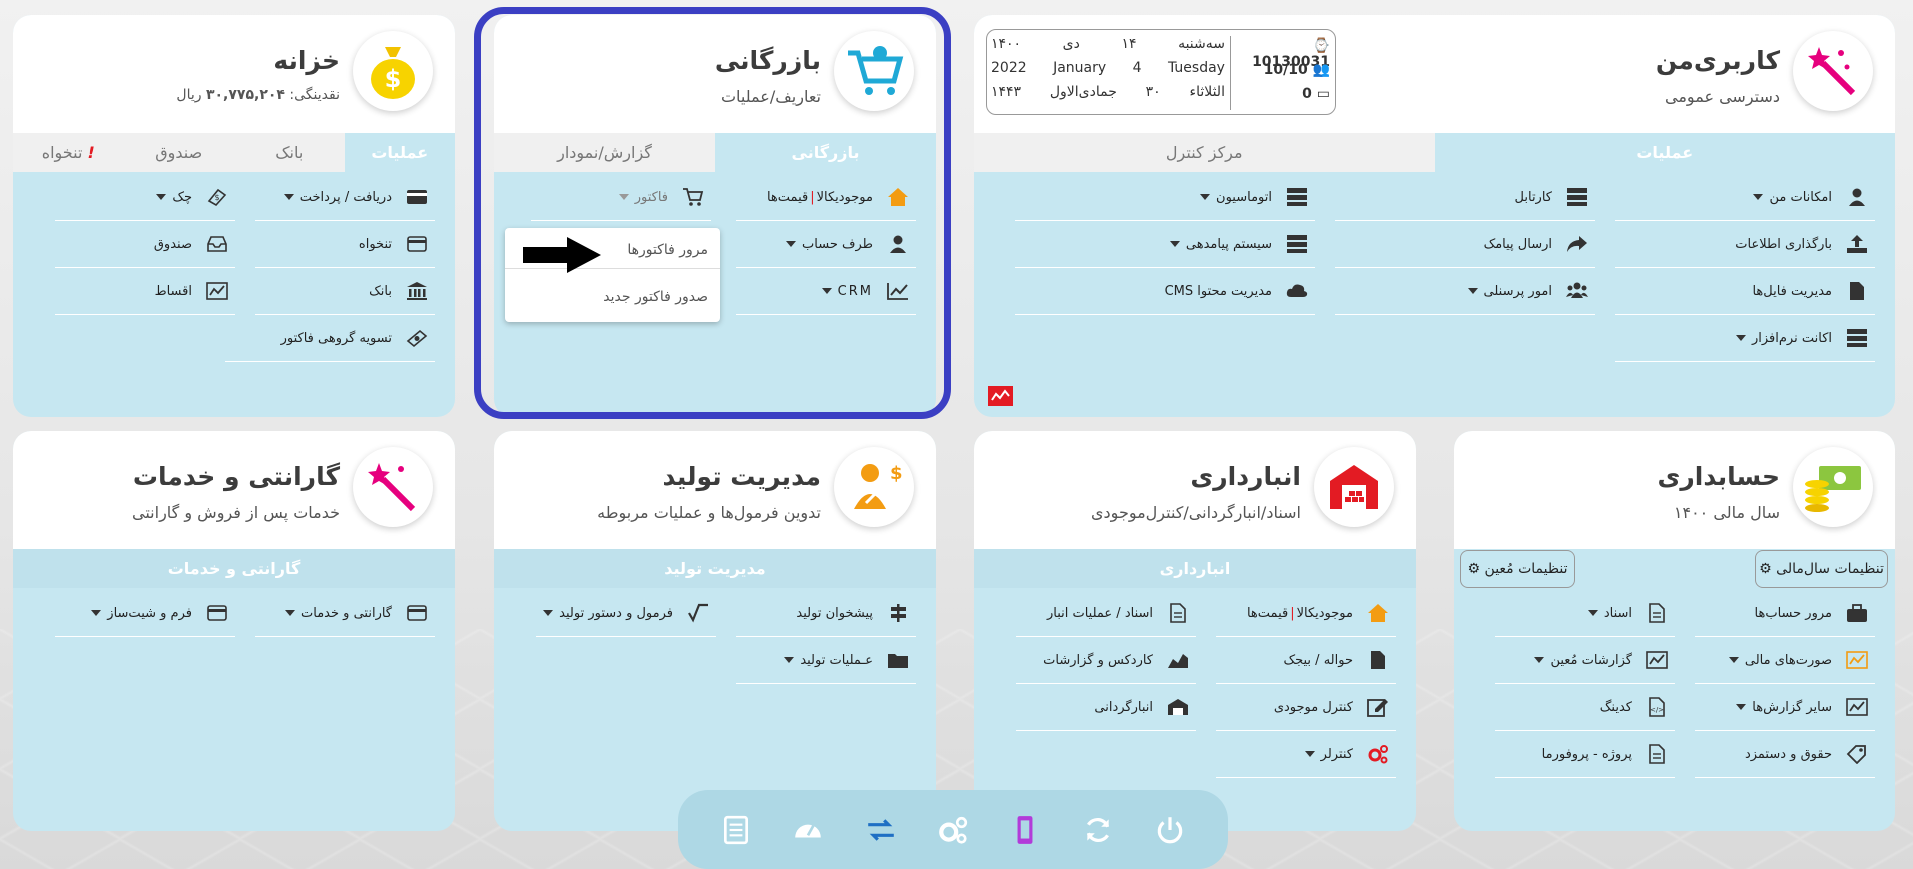 The height and width of the screenshot is (869, 1913). I want to click on card-subtitle: نقدینگی: ۳۰,۷۷۵,۲۰۴ ریال, so click(258, 95).